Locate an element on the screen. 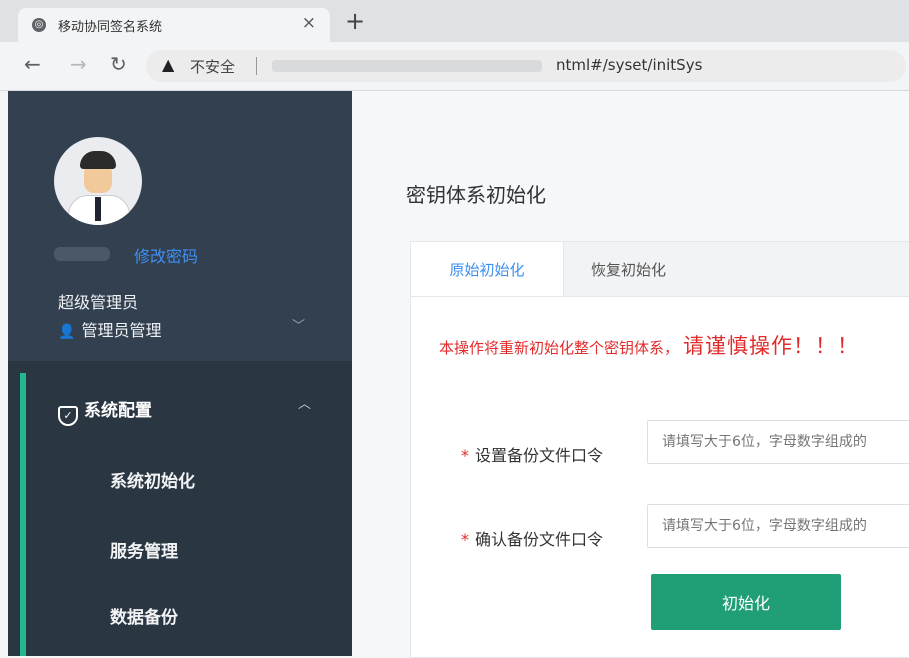  backup-password-input is located at coordinates (778, 442).